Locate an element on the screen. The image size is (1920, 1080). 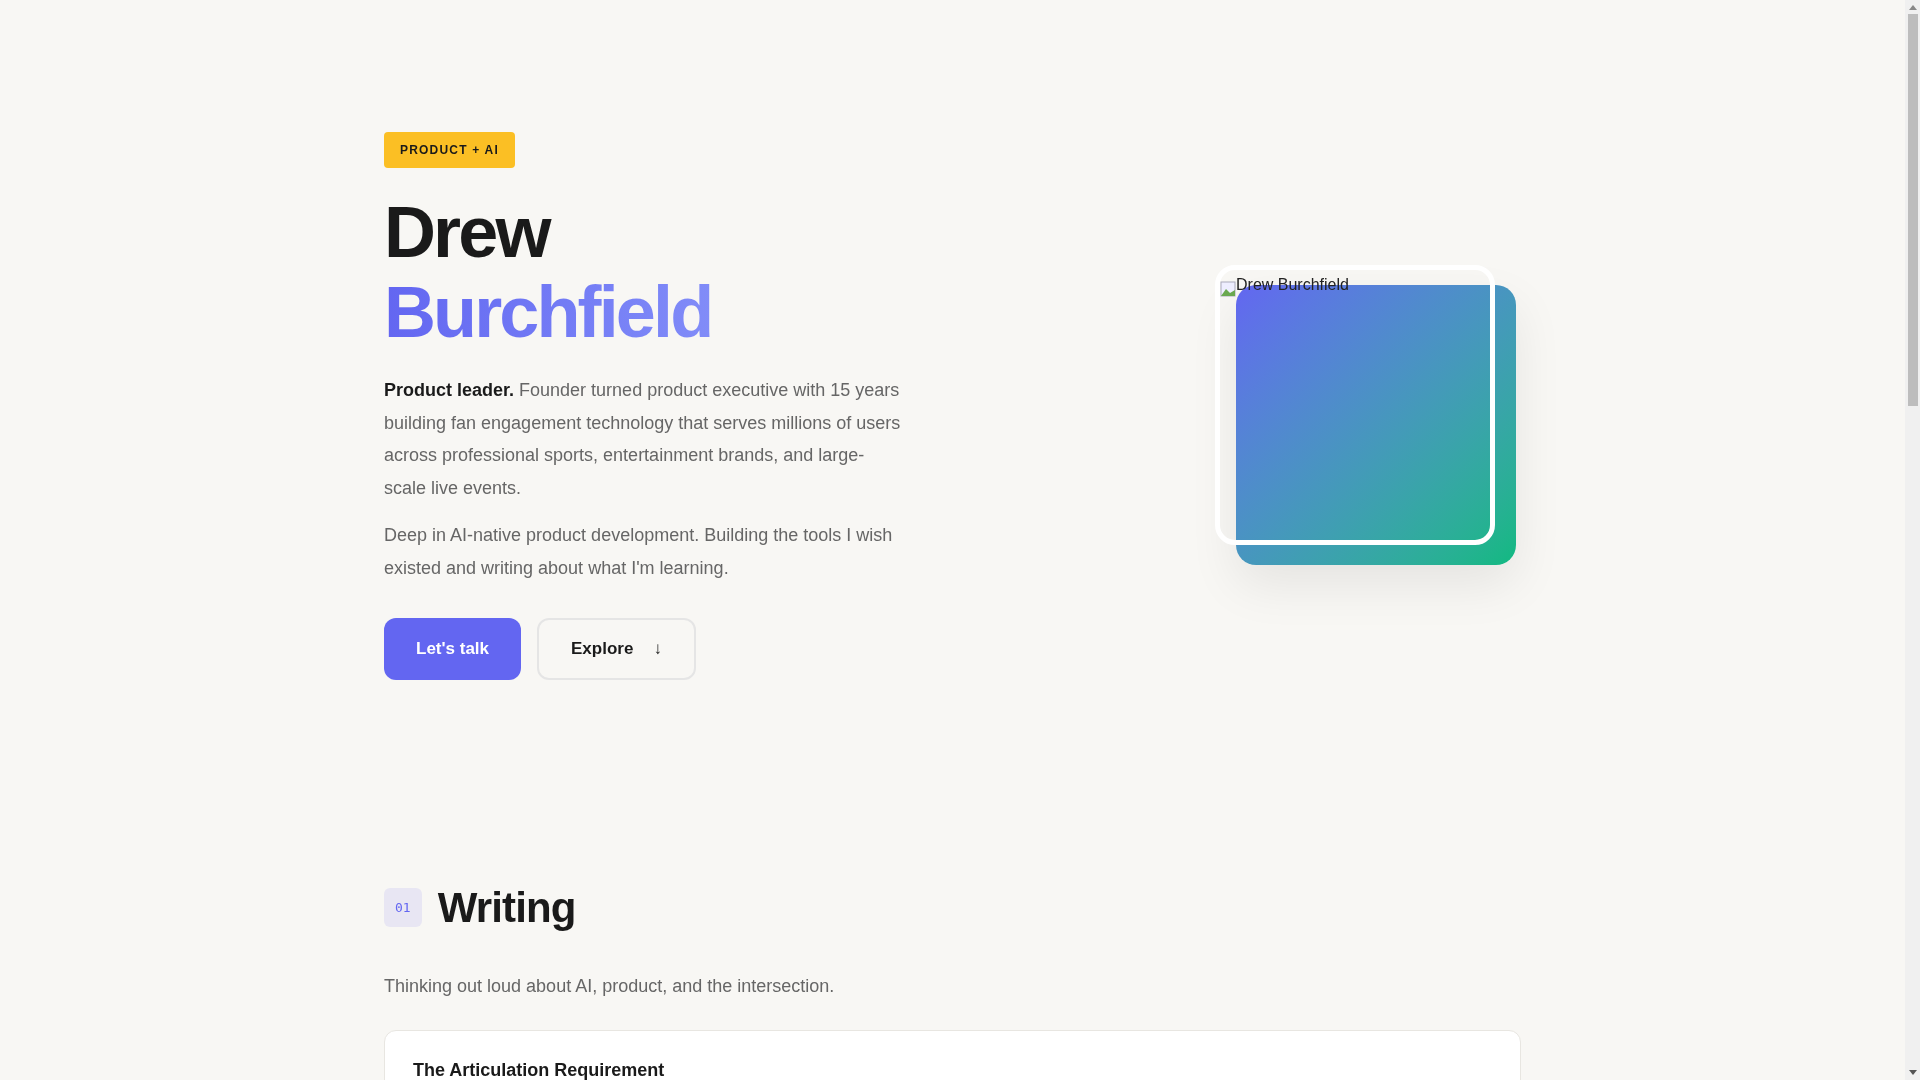
category-badge: PRODUCT + AI is located at coordinates (449, 150).